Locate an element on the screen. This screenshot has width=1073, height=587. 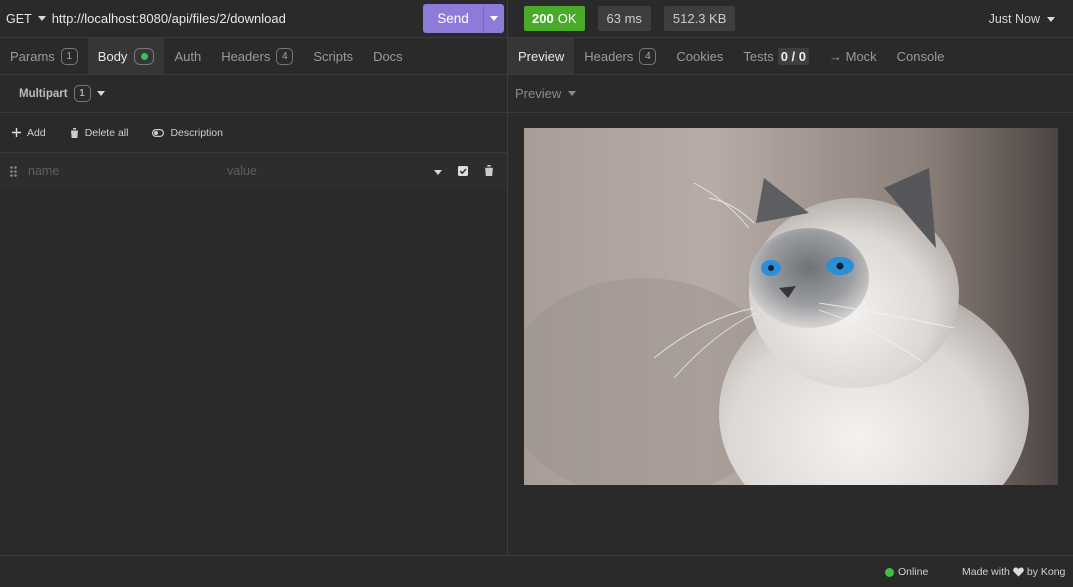
trash-icon is located at coordinates (74, 132).